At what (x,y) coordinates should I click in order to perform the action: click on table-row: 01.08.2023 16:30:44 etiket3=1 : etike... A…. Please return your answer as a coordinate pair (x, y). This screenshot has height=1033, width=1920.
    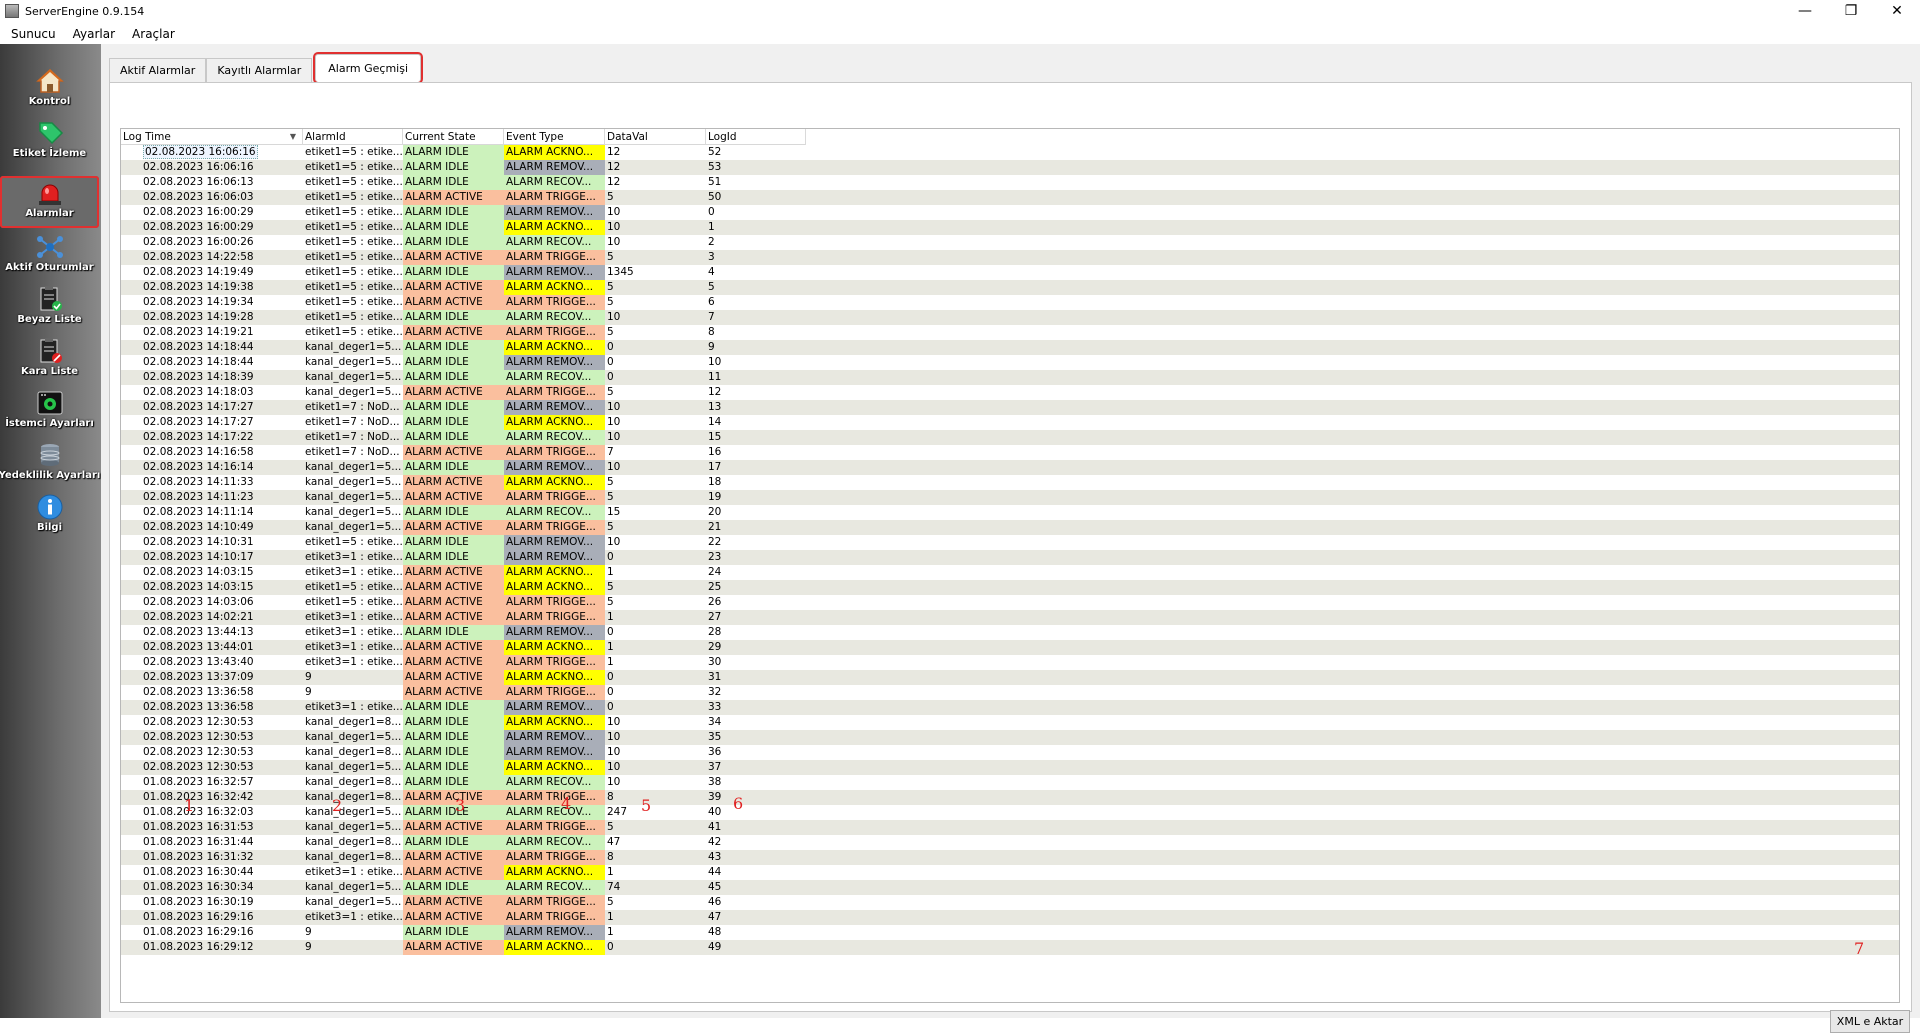
    Looking at the image, I should click on (1010, 872).